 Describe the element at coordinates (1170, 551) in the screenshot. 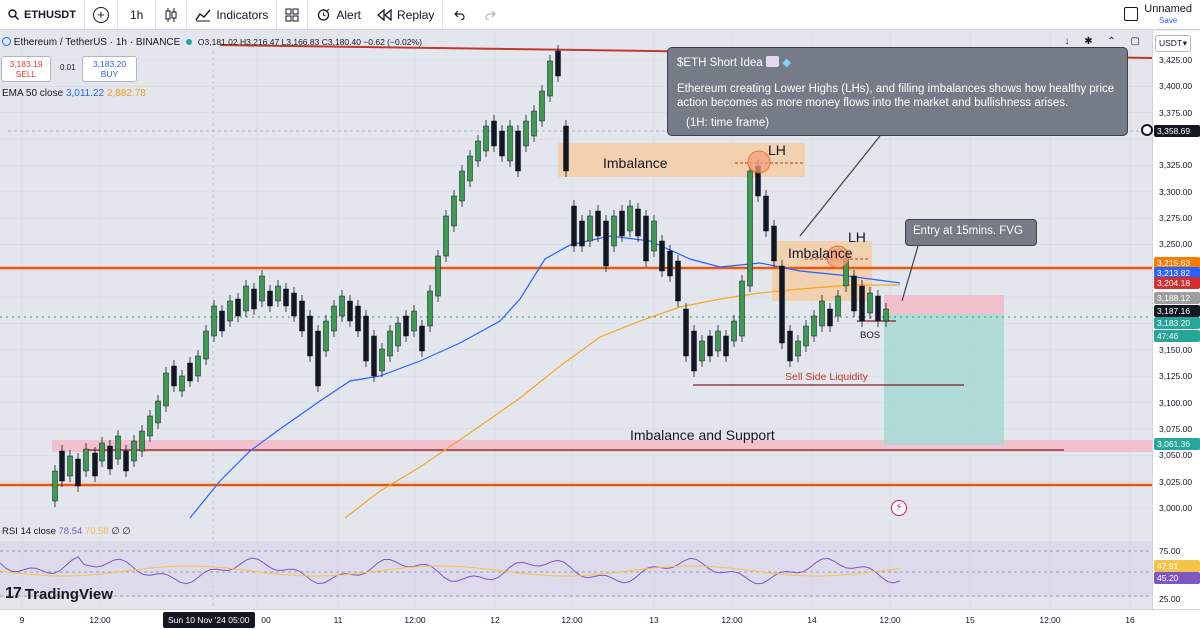

I see `rsi-tick: 75.00` at that location.